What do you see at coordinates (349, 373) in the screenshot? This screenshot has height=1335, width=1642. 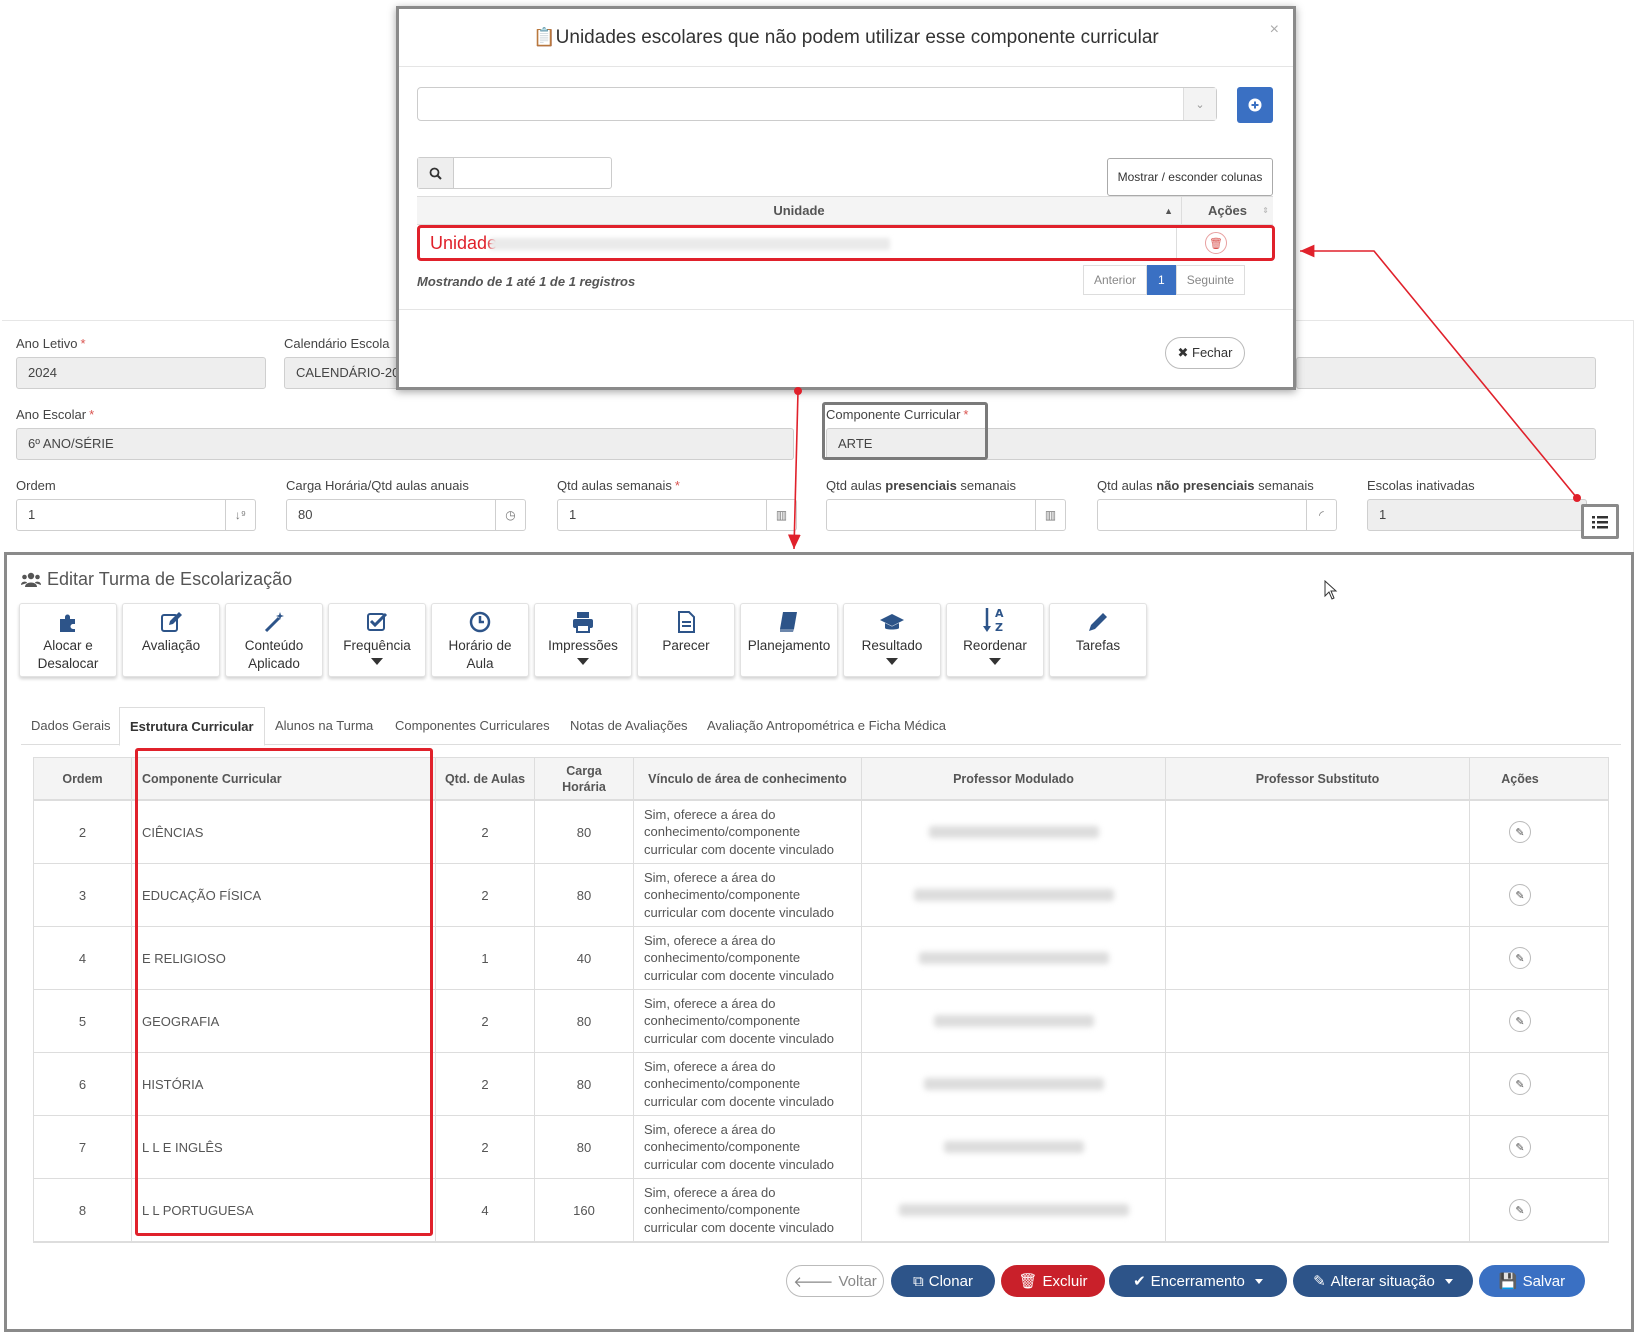 I see `calendario-field: CALENDÁRIO-20` at bounding box center [349, 373].